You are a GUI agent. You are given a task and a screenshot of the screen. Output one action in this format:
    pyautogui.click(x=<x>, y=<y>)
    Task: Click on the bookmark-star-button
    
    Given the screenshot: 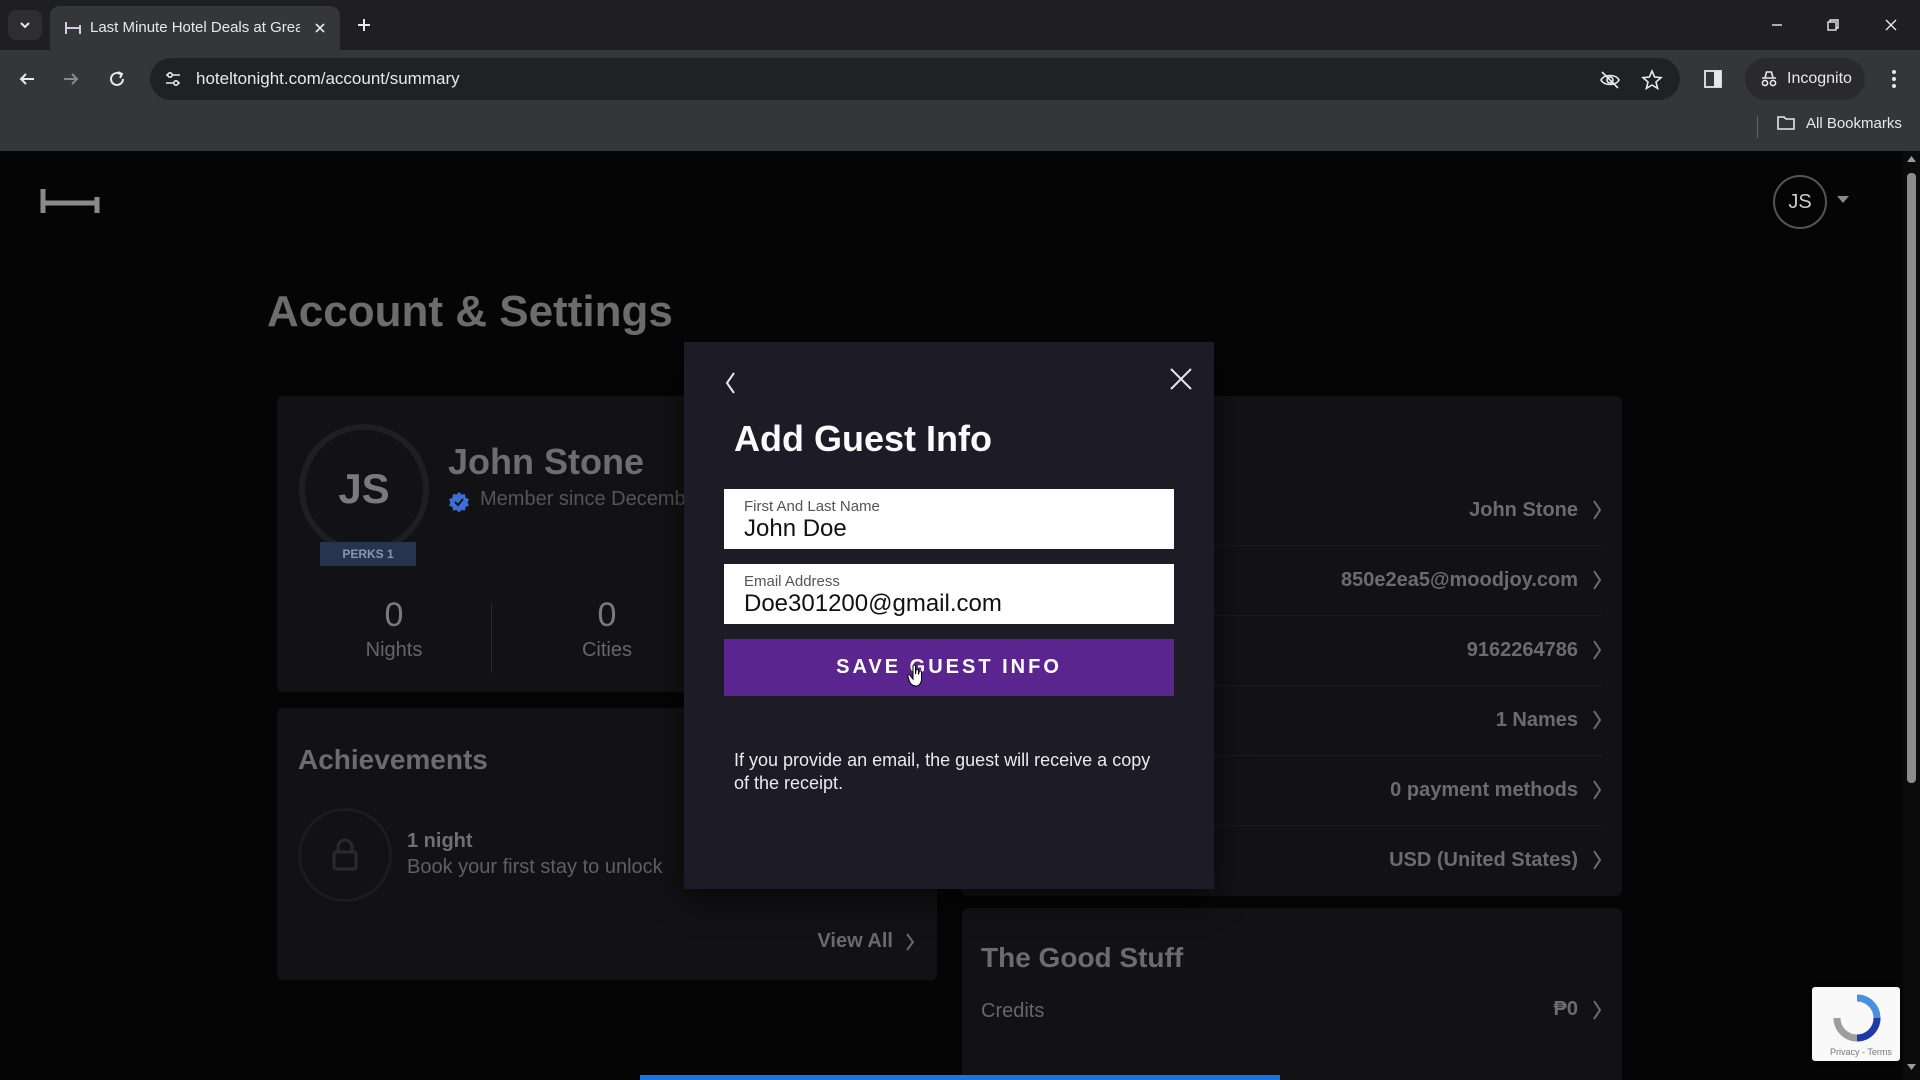 What is the action you would take?
    pyautogui.click(x=1652, y=80)
    